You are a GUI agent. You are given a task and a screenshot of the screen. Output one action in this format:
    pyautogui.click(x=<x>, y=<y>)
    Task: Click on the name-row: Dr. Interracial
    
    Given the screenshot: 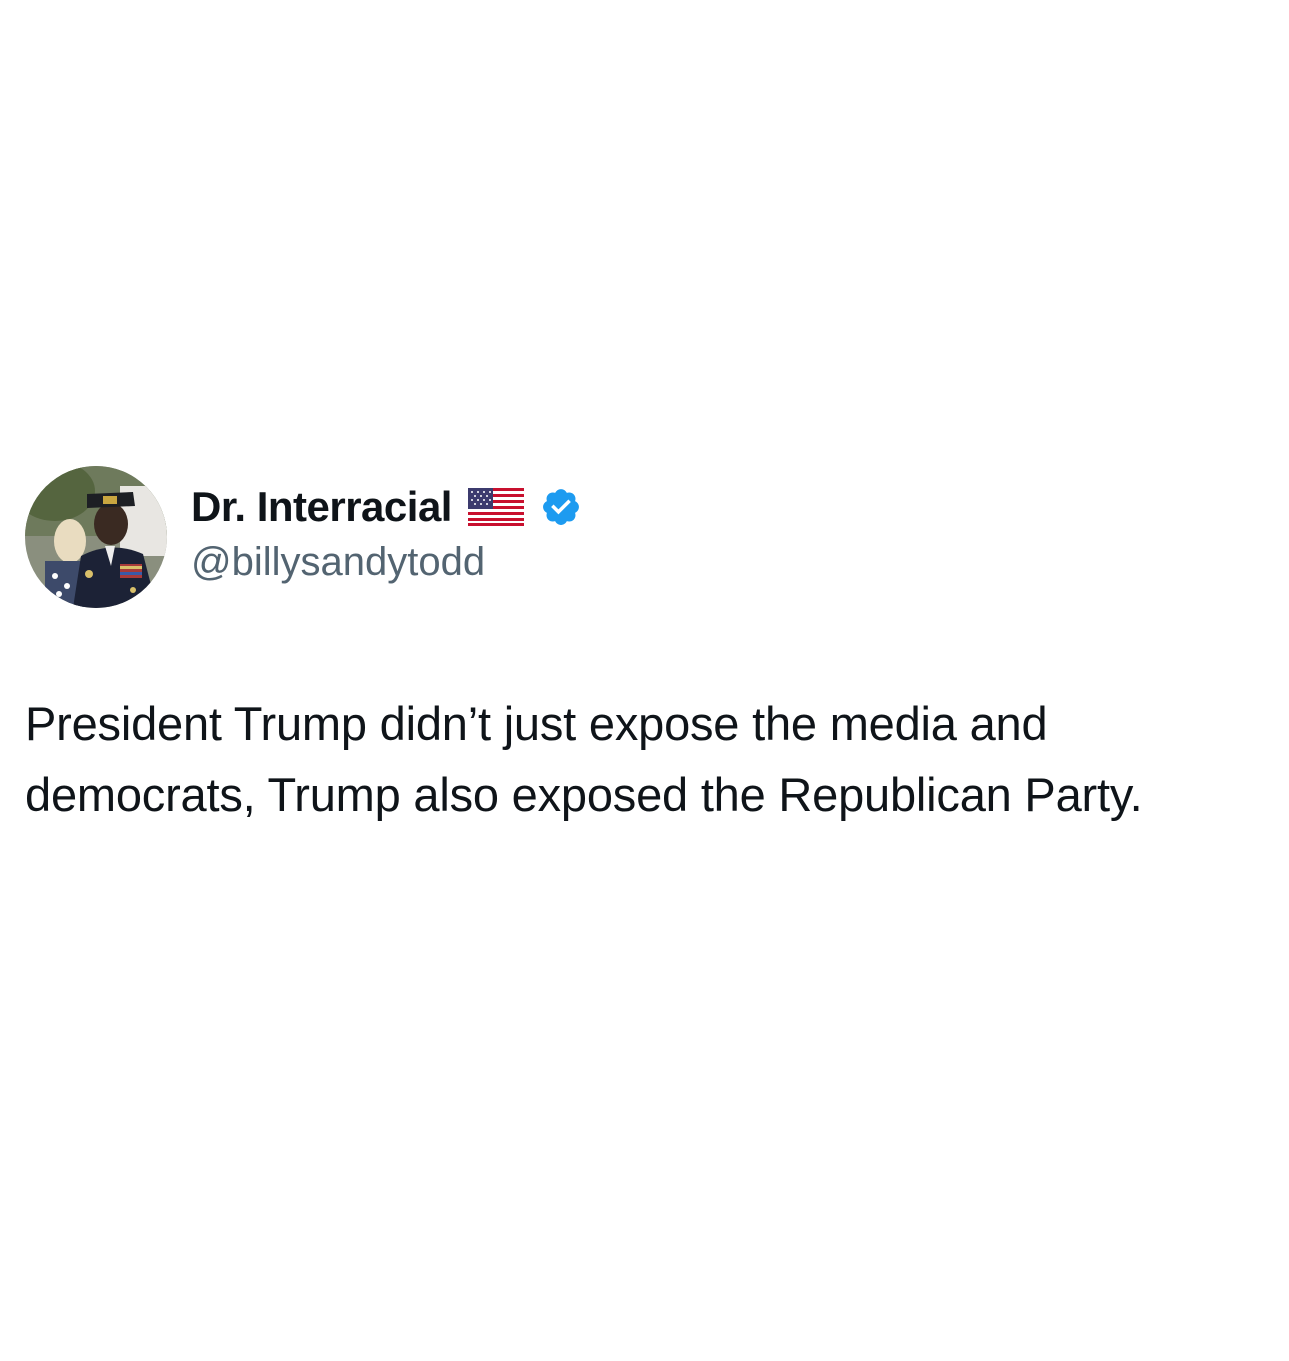 What is the action you would take?
    pyautogui.click(x=386, y=507)
    